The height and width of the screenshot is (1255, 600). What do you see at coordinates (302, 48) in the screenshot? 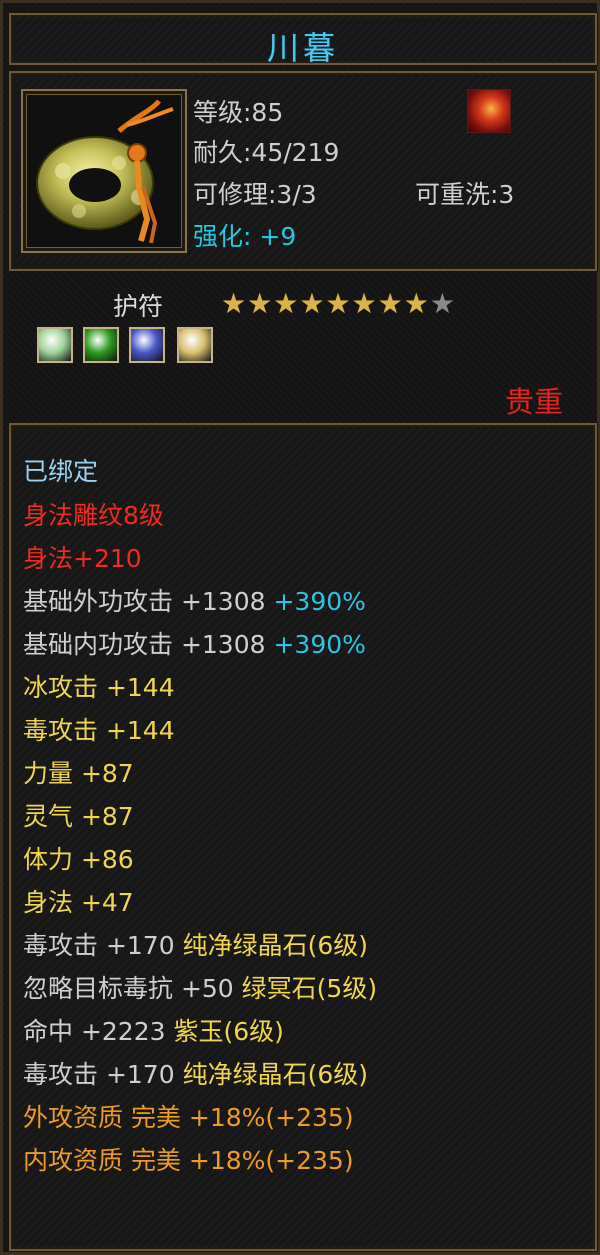
I see `item-name: 川暮` at bounding box center [302, 48].